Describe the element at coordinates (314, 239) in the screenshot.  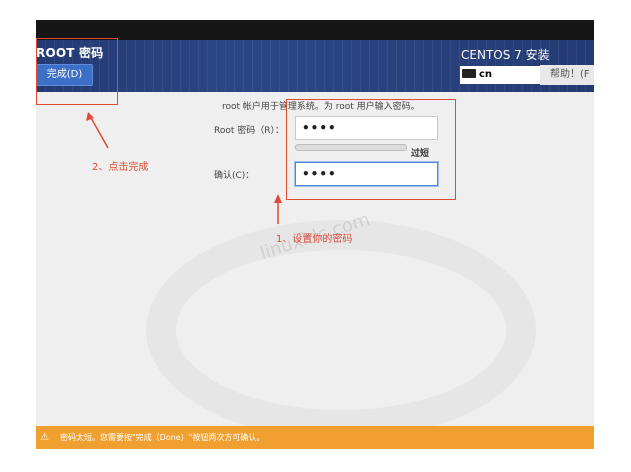
I see `annotation-step1: 1、设置你的密码` at that location.